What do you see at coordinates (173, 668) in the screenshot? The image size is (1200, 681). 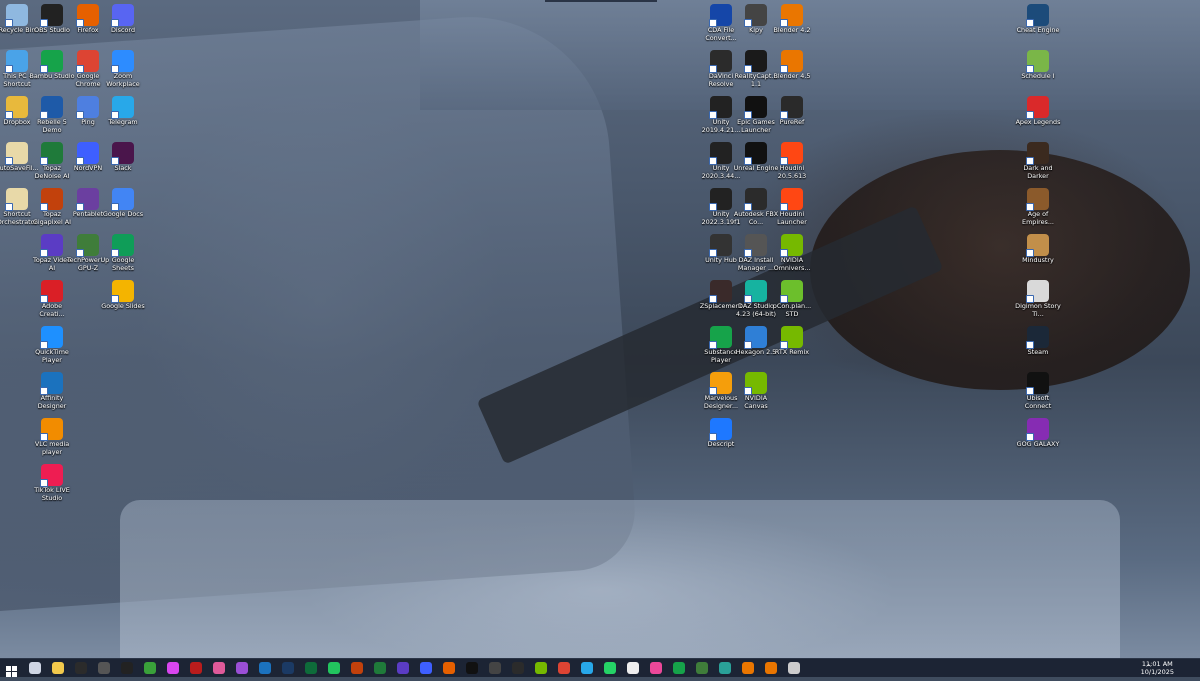 I see `colorful-app-icon` at bounding box center [173, 668].